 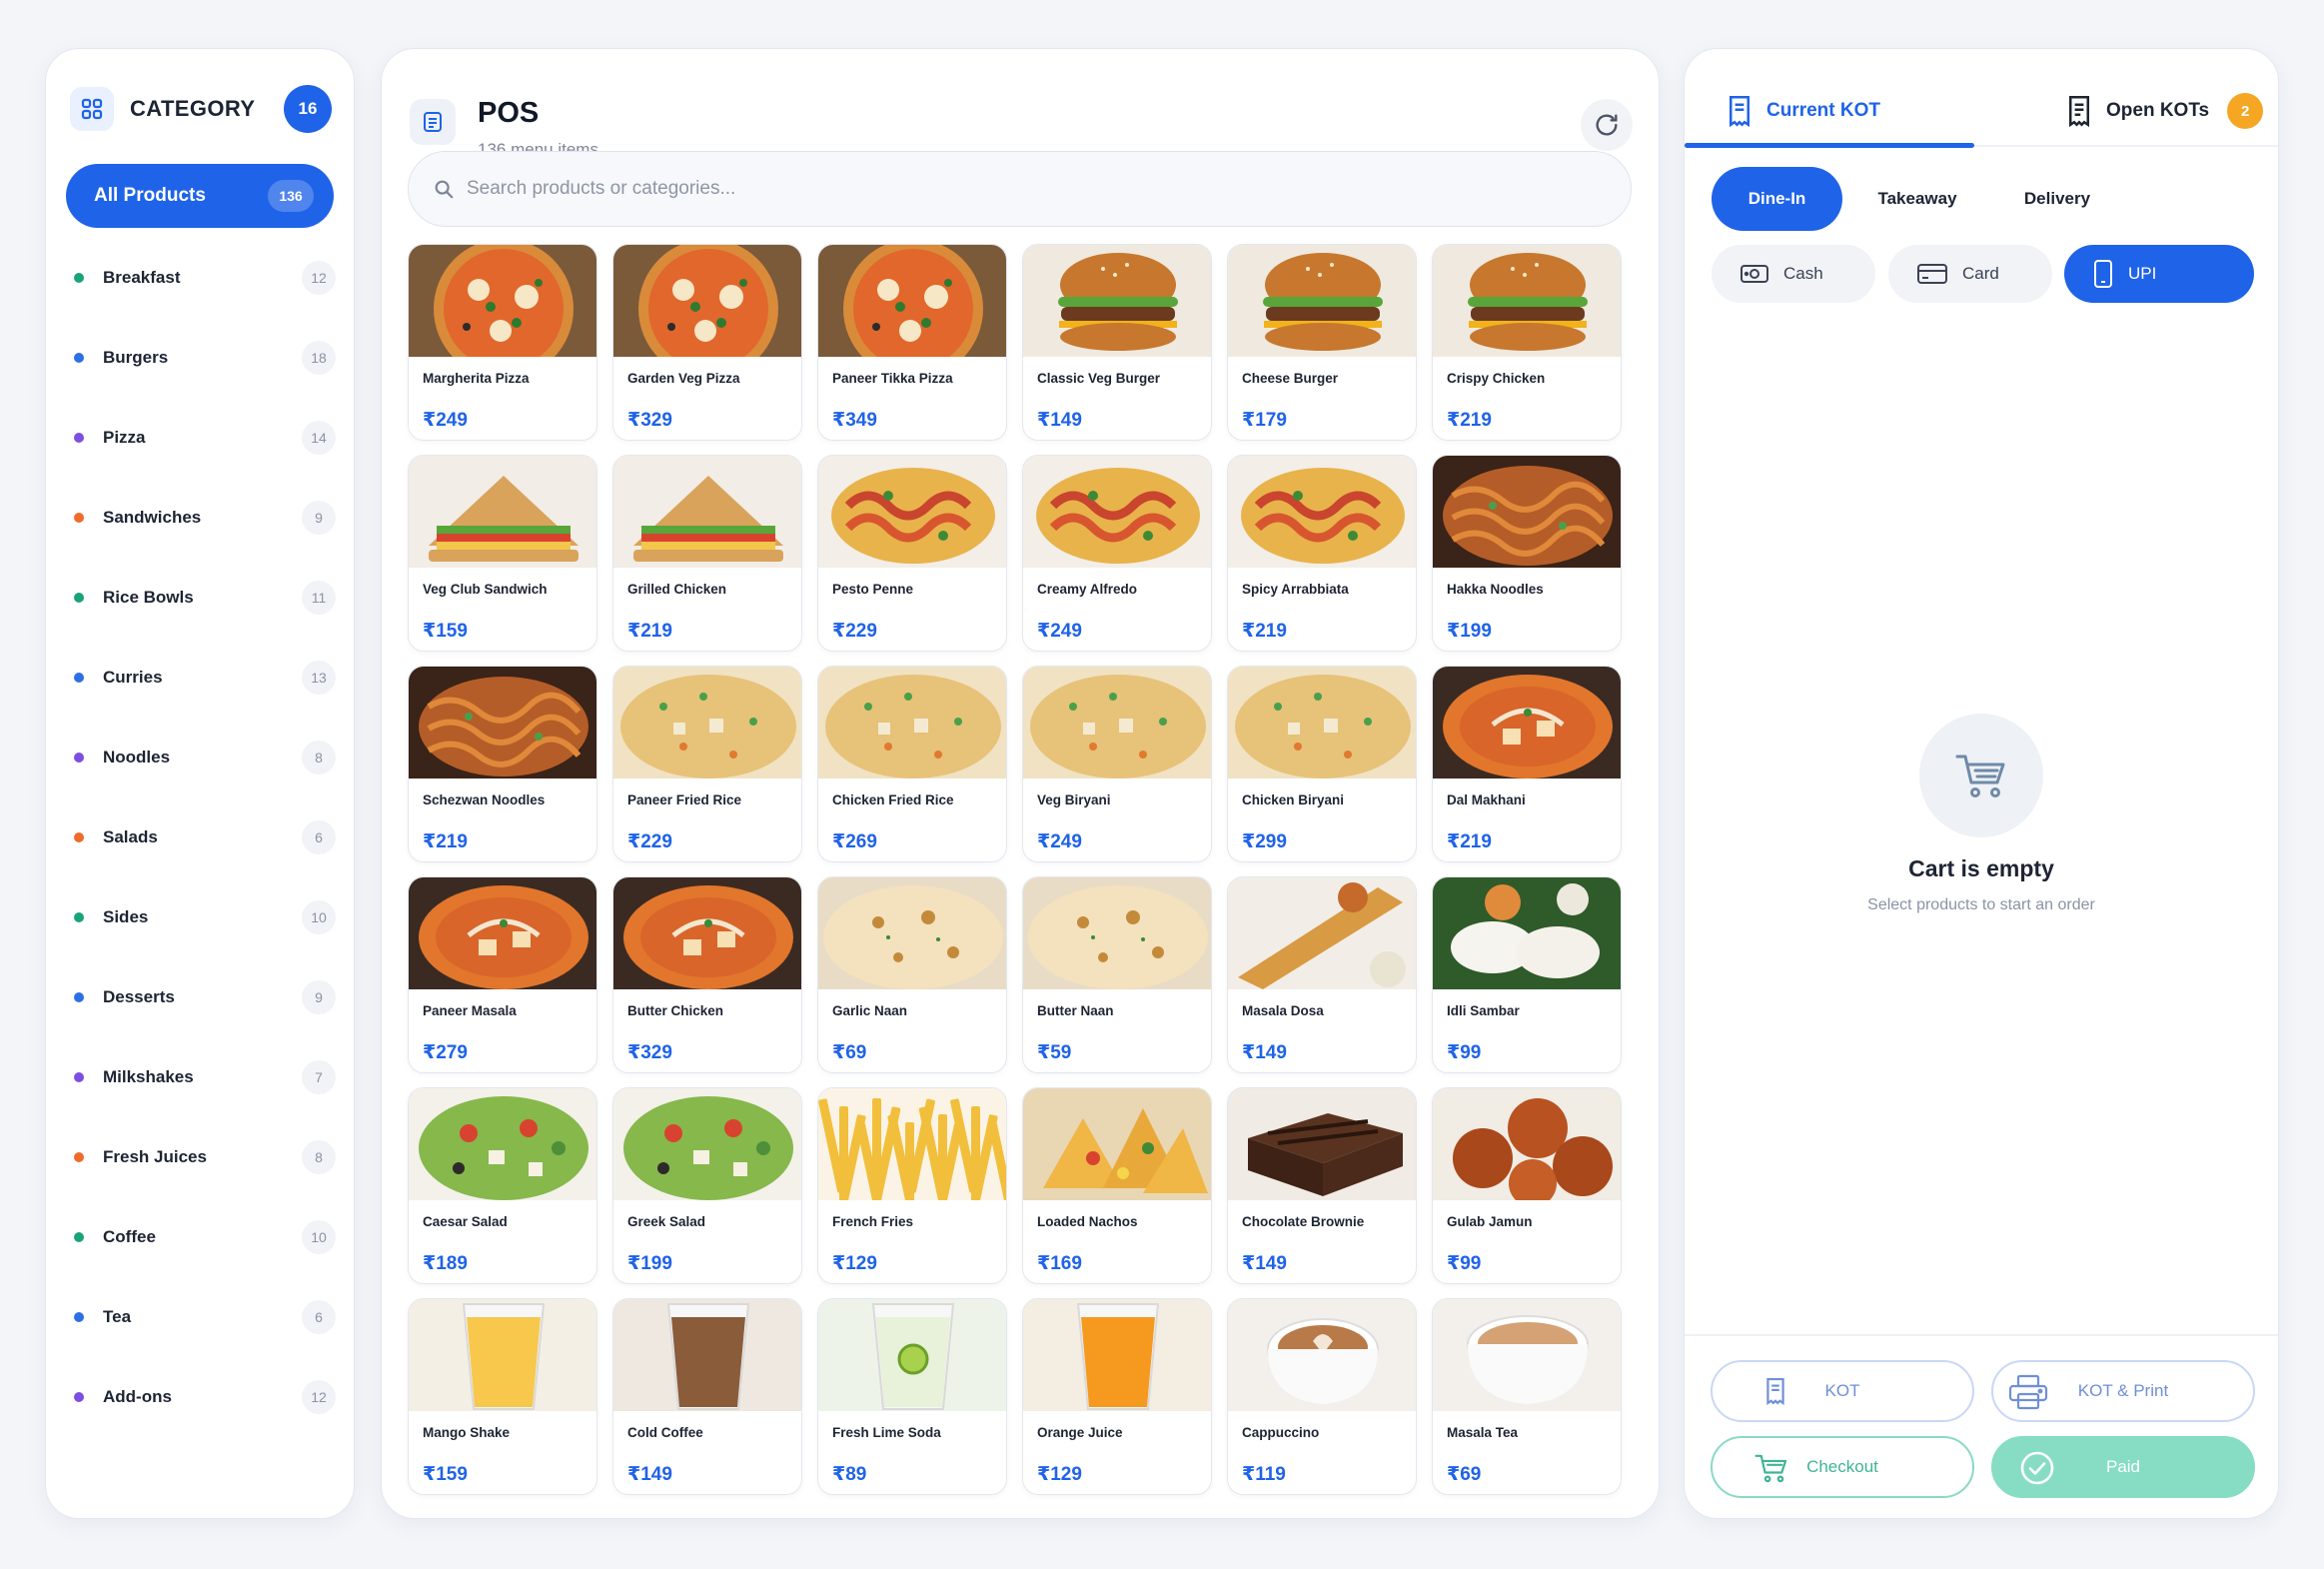 I want to click on product-name: Garlic Naan, so click(x=870, y=1010).